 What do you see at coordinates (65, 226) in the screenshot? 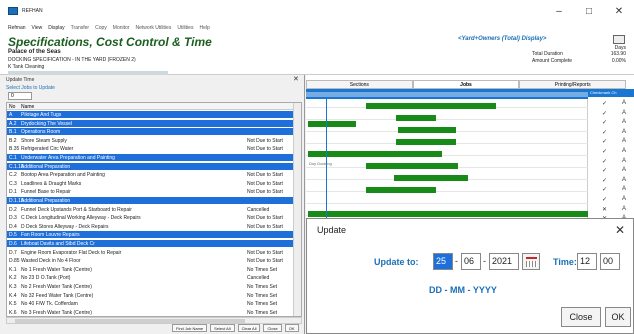
I see `row-name: D Deck Stores Alleyway - Deck Repairs` at bounding box center [65, 226].